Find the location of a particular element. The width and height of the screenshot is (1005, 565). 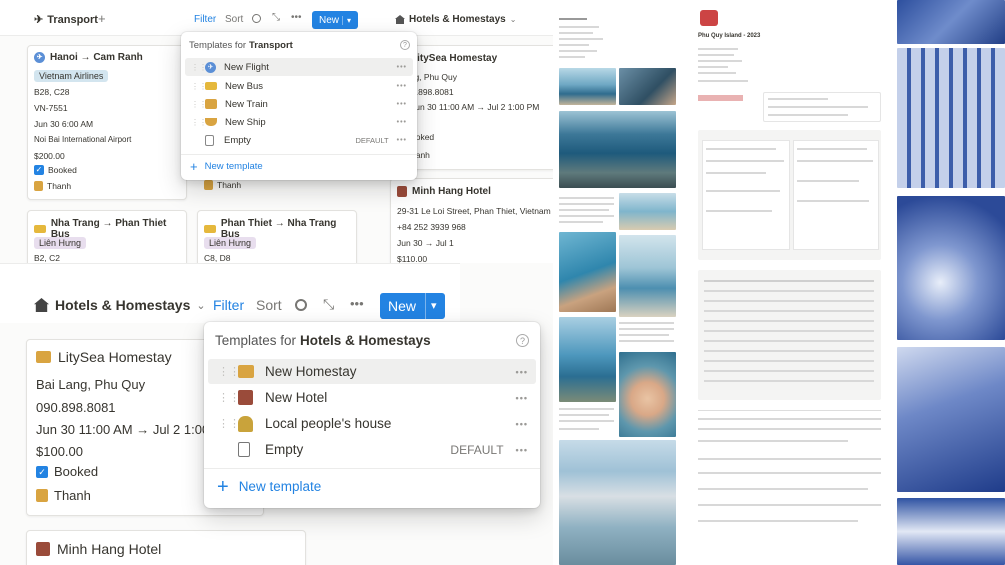

template-local-house: ⋮⋮ Local people's house ••• is located at coordinates (372, 423).